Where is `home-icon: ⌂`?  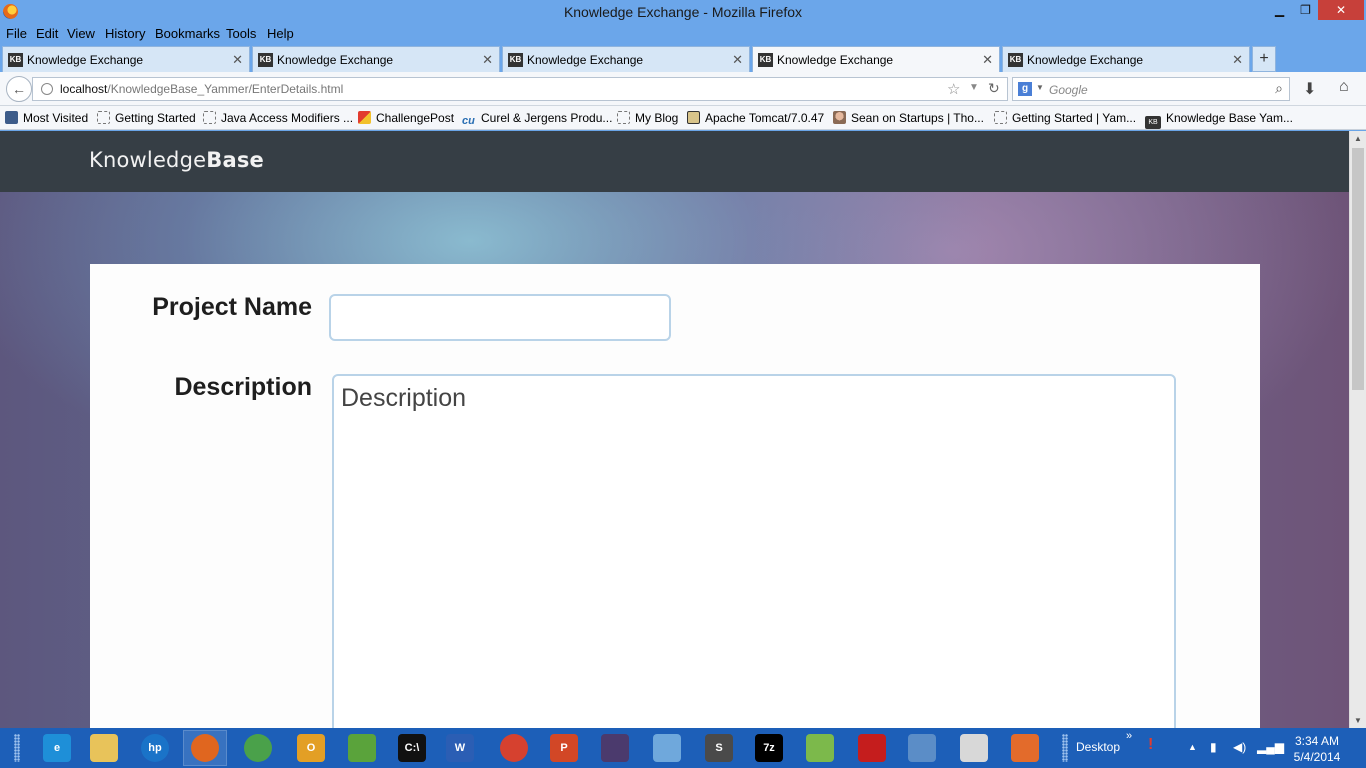 home-icon: ⌂ is located at coordinates (1344, 87).